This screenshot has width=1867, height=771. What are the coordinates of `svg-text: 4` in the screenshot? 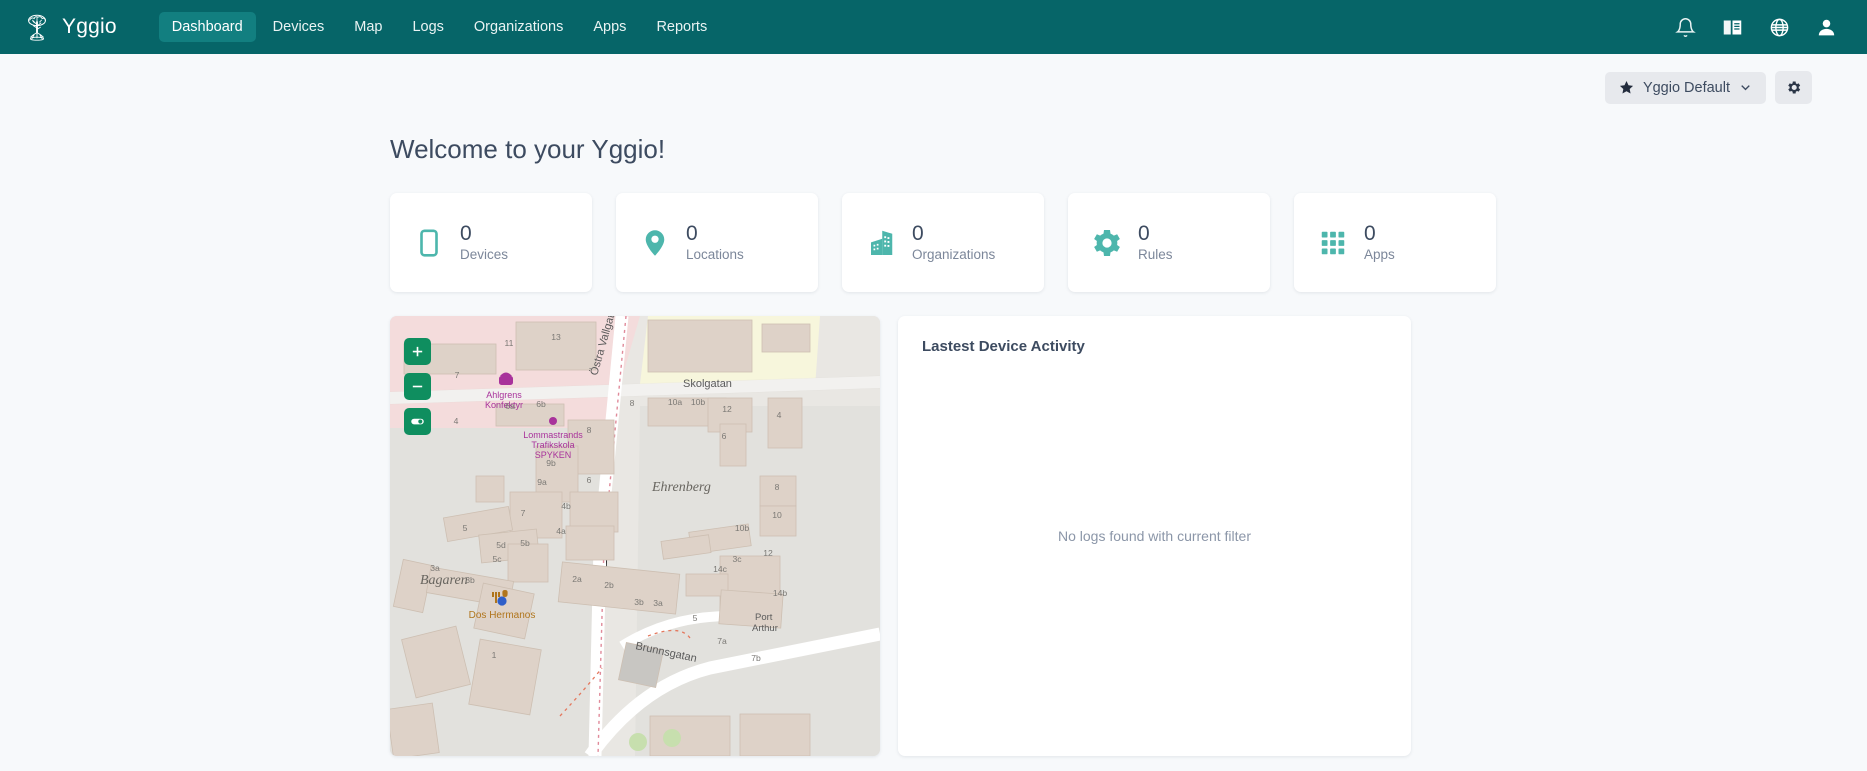 It's located at (456, 421).